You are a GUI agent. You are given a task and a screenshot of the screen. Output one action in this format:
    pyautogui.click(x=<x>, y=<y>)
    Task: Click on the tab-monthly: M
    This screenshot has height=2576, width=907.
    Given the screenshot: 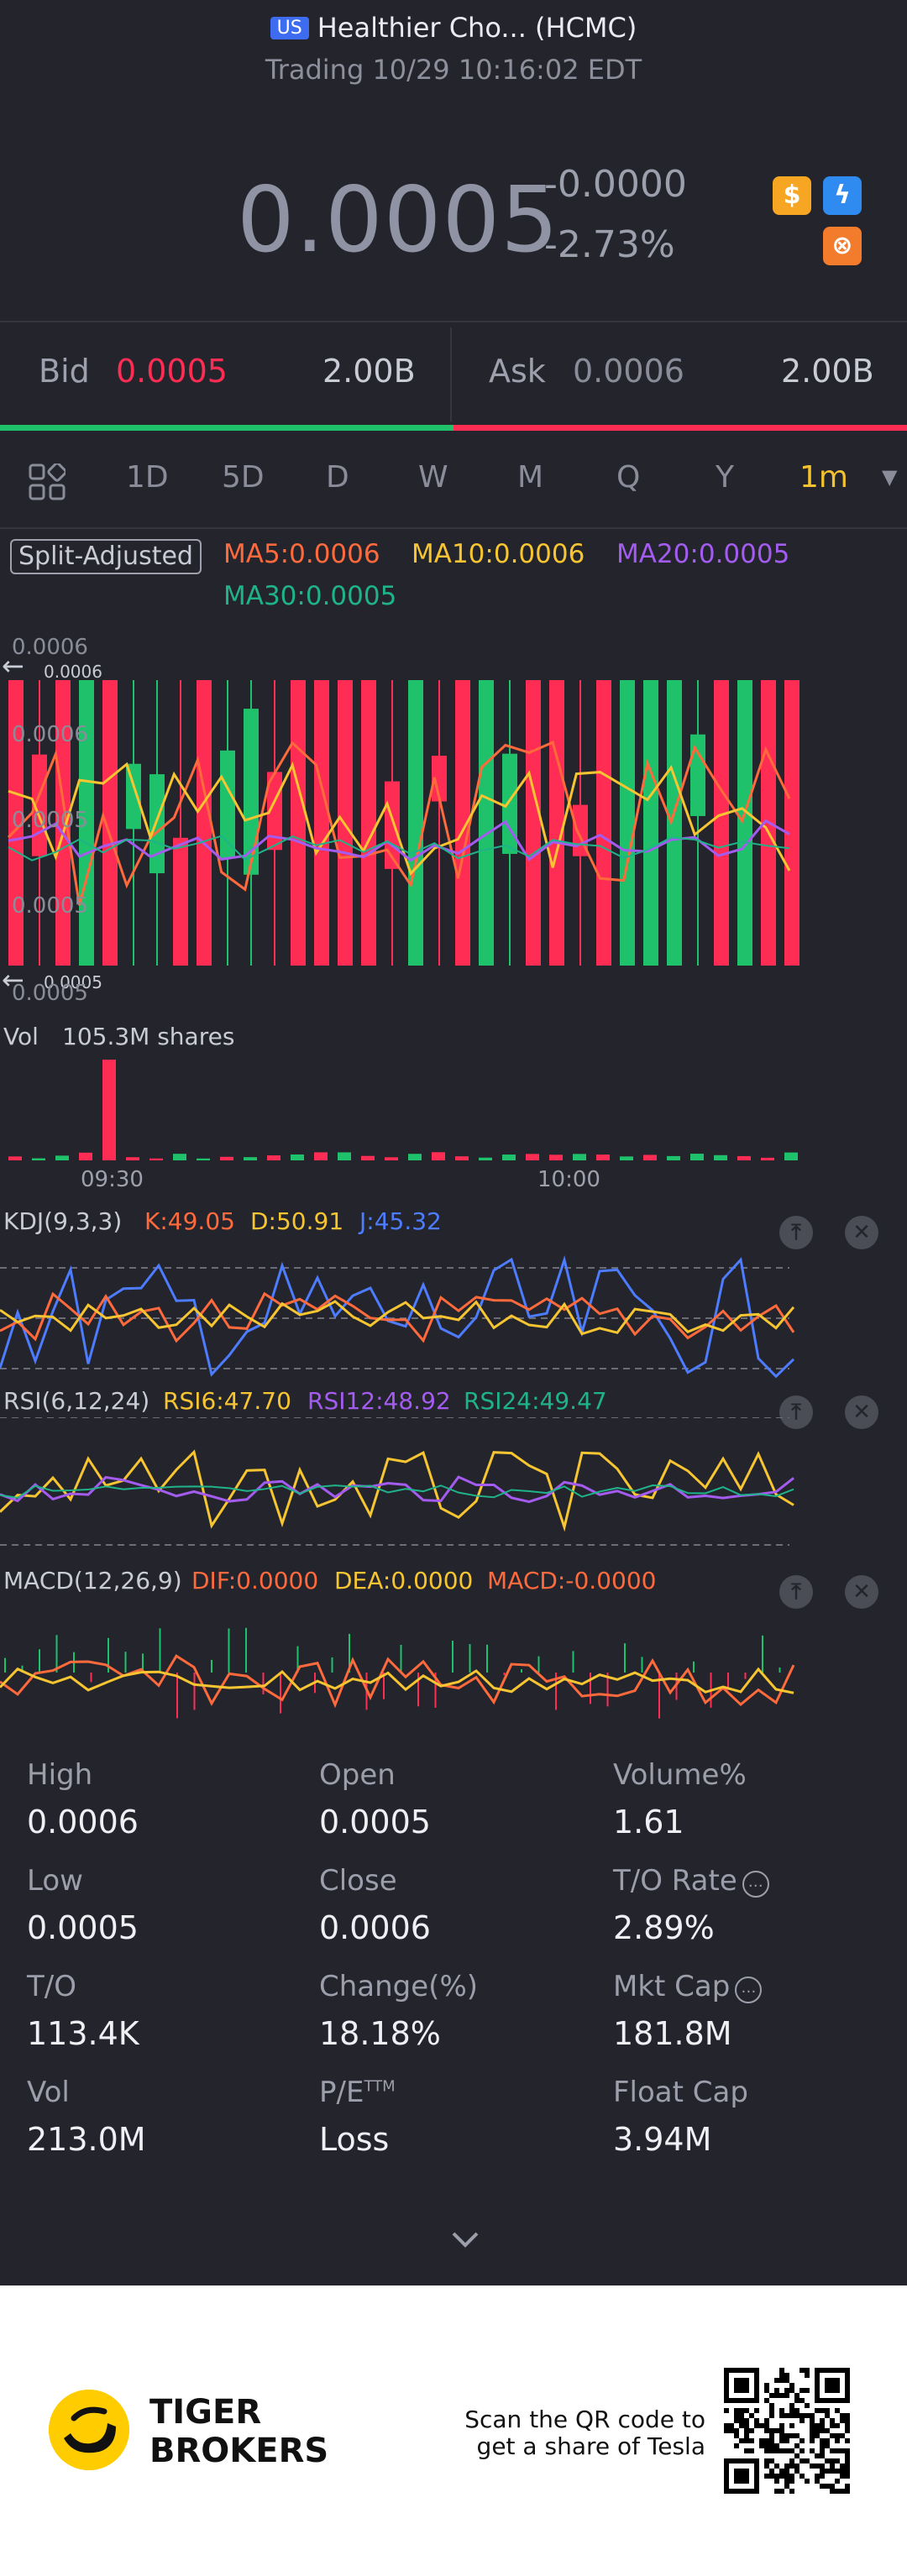 What is the action you would take?
    pyautogui.click(x=530, y=478)
    